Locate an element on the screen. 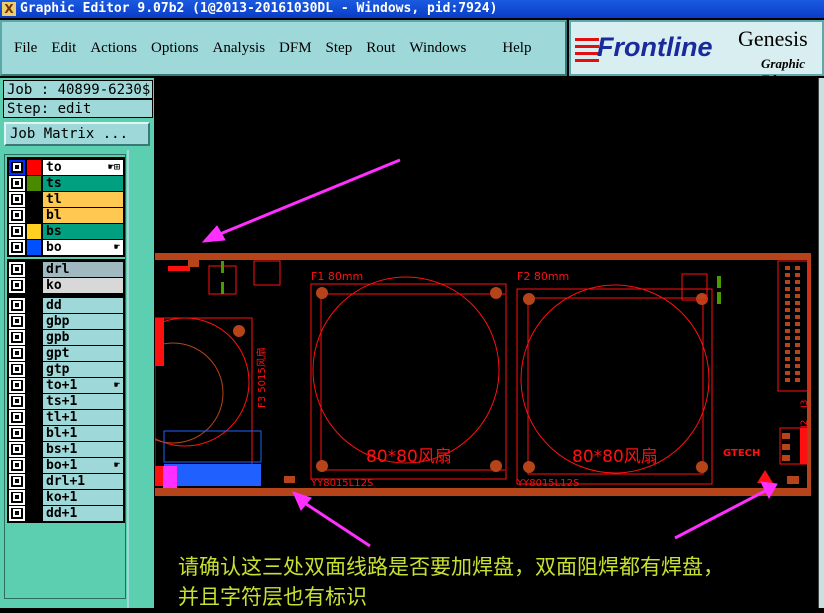 The image size is (824, 613). layer-label: drl+1 is located at coordinates (66, 481).